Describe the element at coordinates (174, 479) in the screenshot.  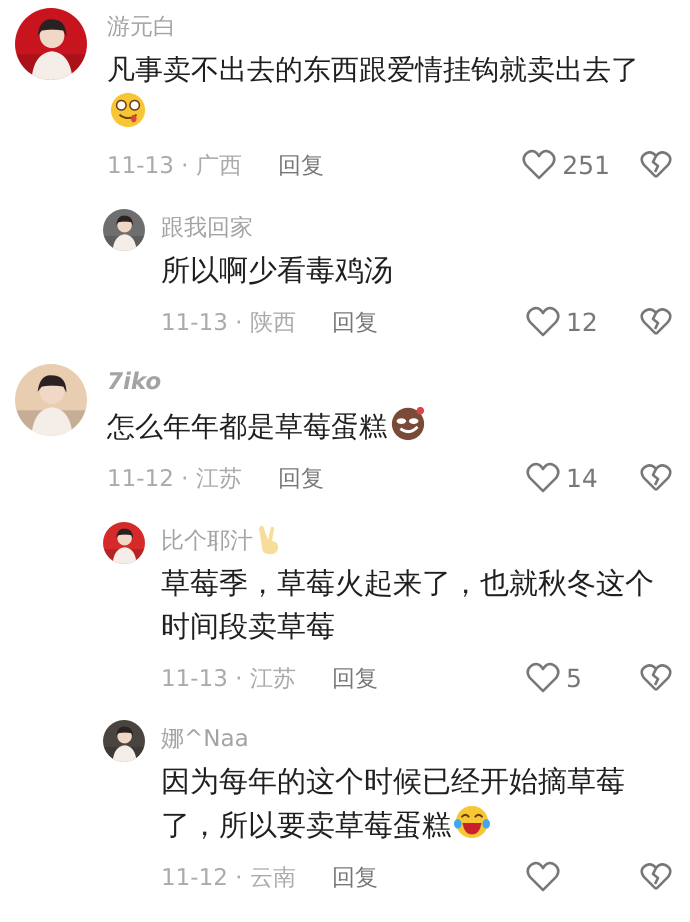
I see `comment-date-location: 11-12 · 江苏` at that location.